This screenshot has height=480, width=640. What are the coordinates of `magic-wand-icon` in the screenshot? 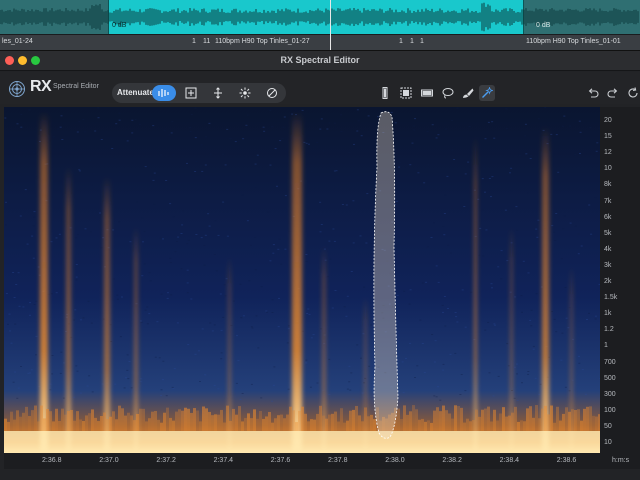 It's located at (487, 92).